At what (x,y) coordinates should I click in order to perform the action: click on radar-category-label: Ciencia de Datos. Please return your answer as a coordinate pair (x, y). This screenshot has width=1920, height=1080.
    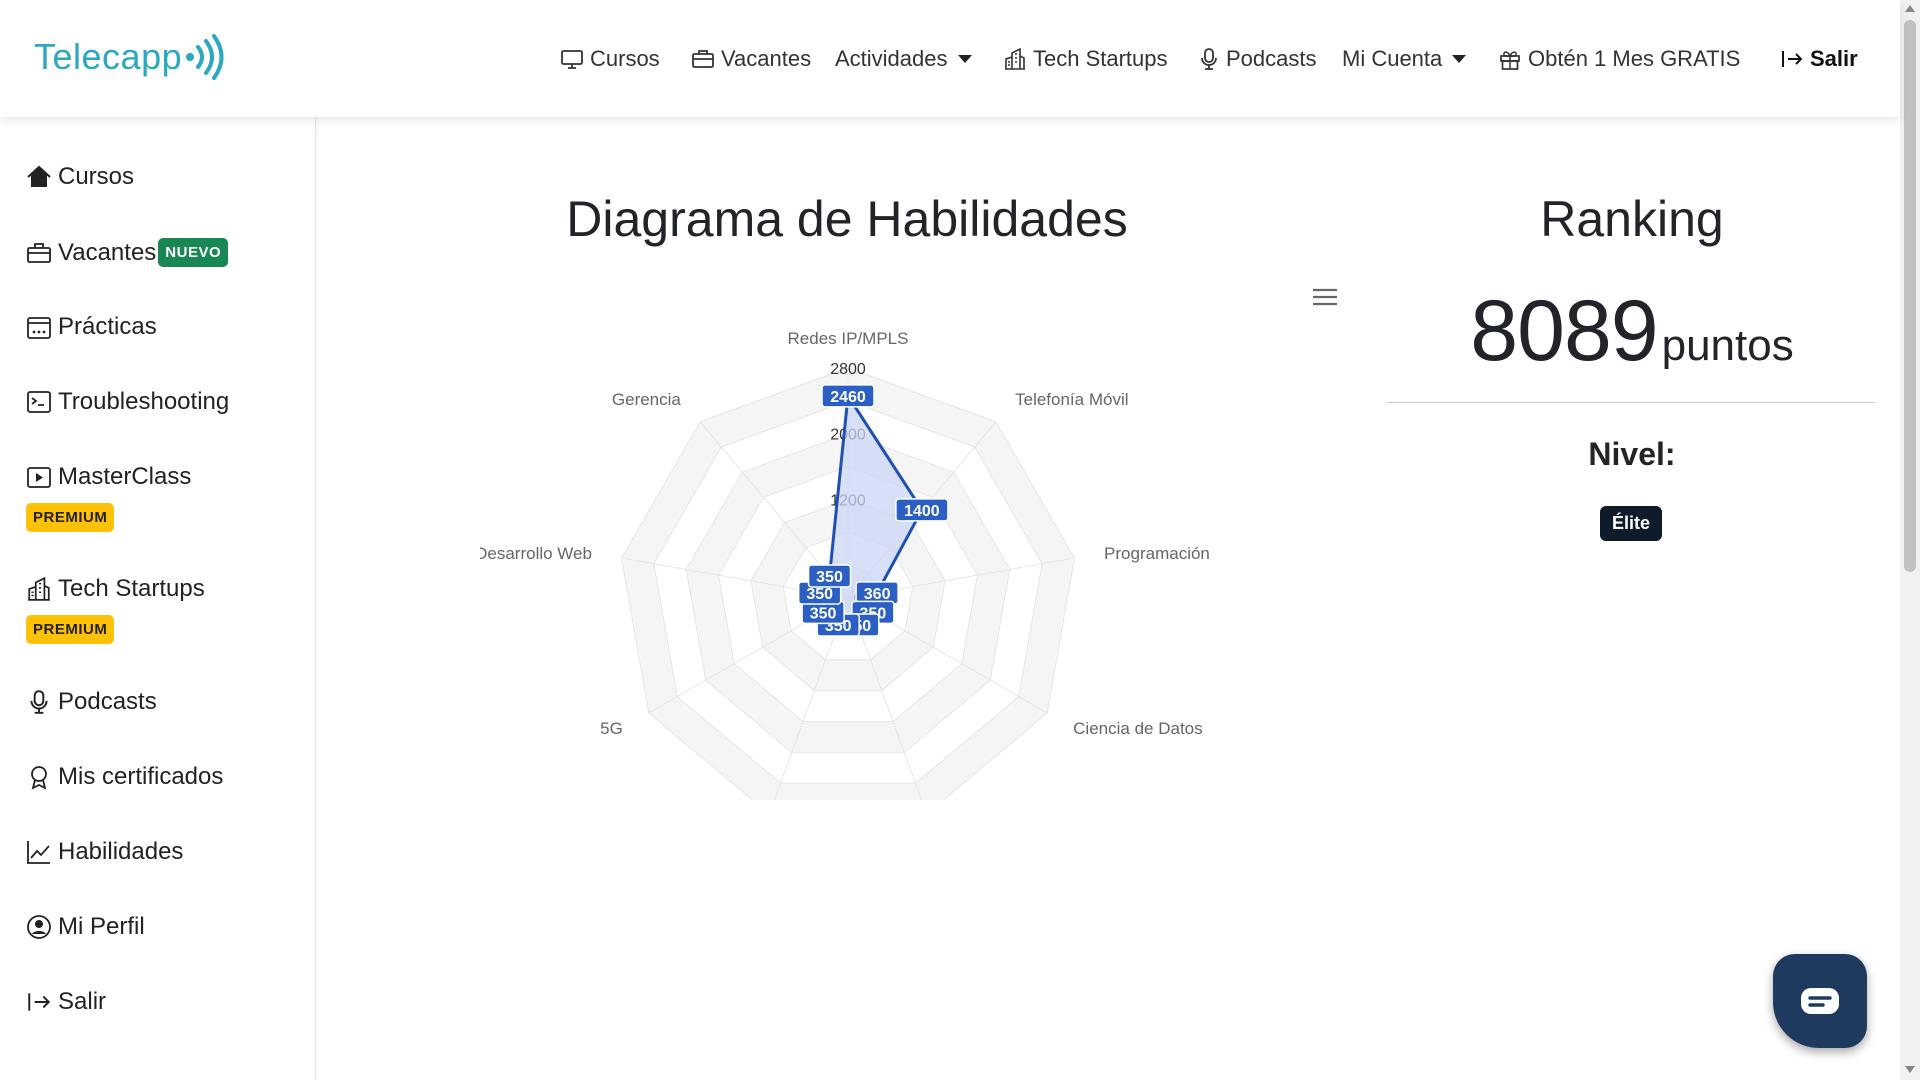
    Looking at the image, I should click on (1137, 728).